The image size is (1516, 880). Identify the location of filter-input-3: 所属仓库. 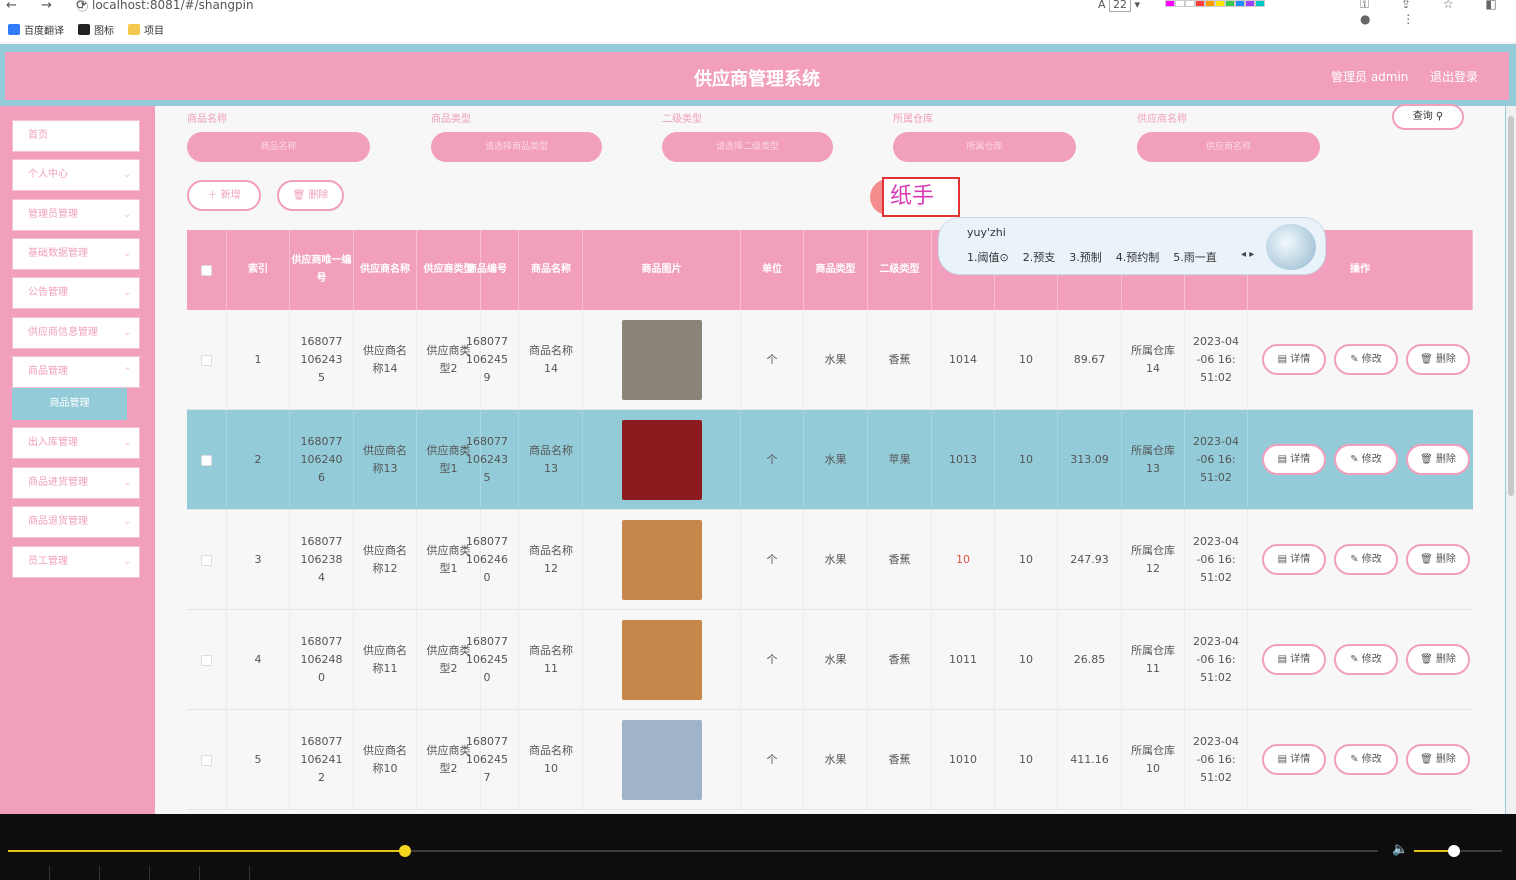
(984, 147).